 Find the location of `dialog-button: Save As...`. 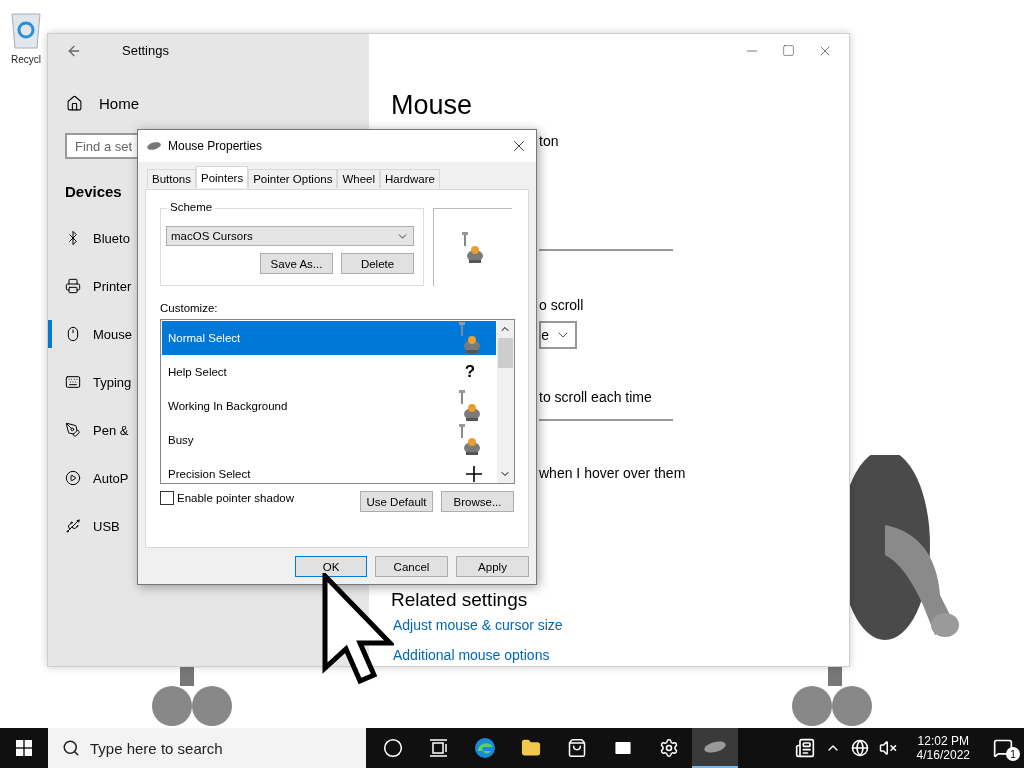

dialog-button: Save As... is located at coordinates (296, 263).